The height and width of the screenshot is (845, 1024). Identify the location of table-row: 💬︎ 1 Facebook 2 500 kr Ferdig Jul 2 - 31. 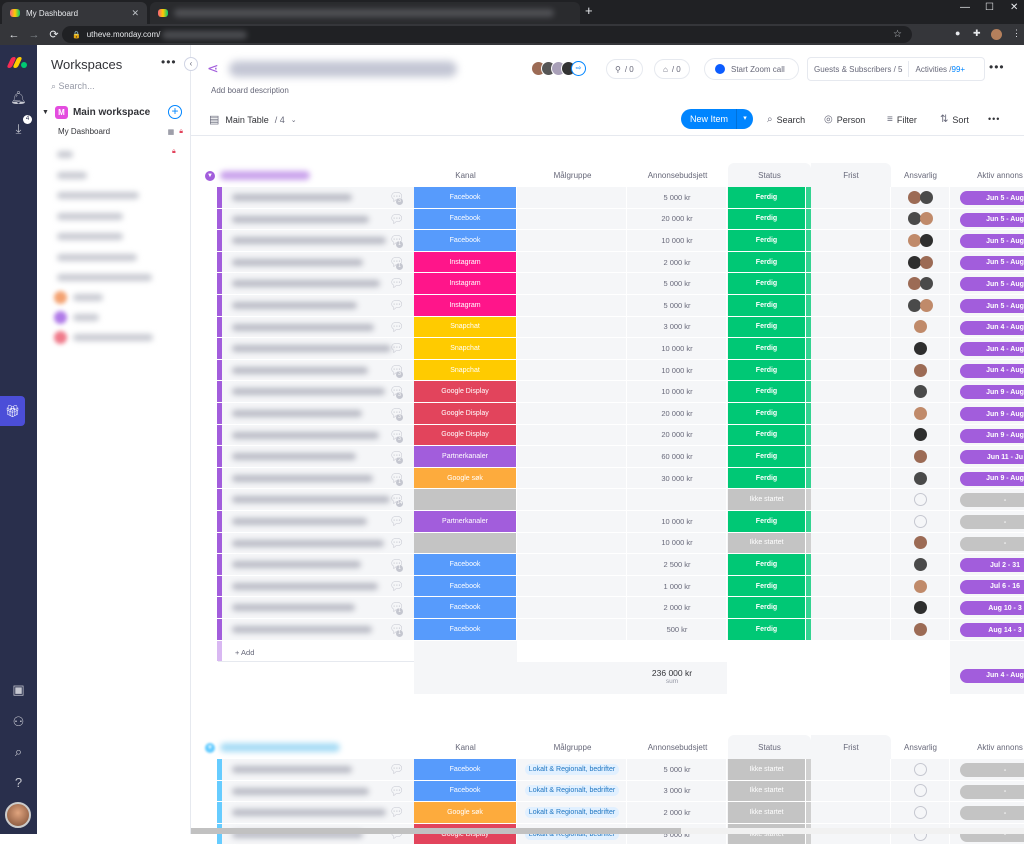
(620, 565).